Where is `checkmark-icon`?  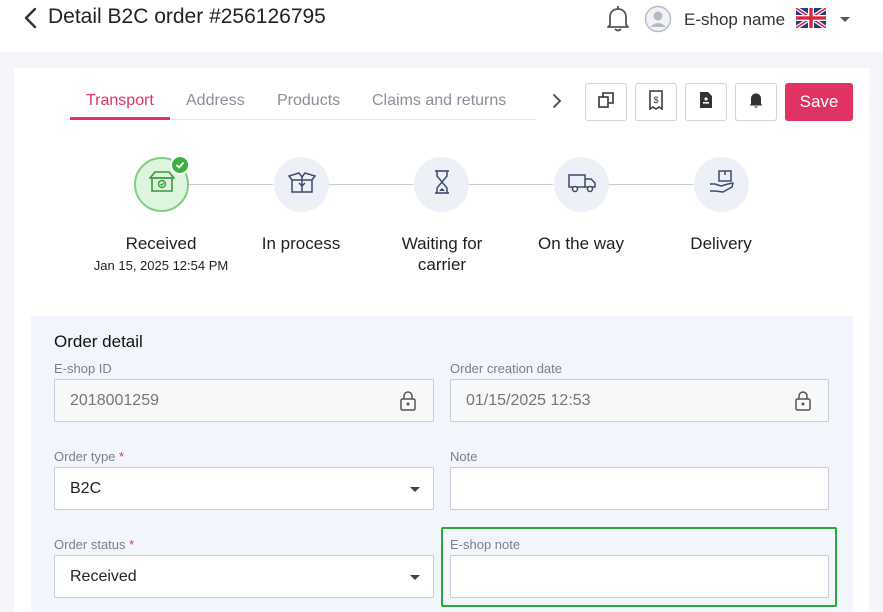 checkmark-icon is located at coordinates (180, 165).